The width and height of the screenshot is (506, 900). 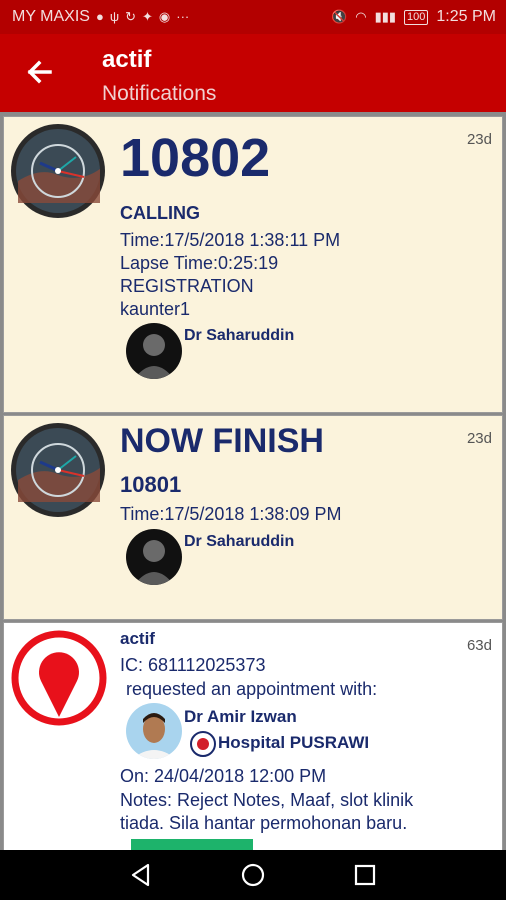 I want to click on doctor-photo-image, so click(x=154, y=731).